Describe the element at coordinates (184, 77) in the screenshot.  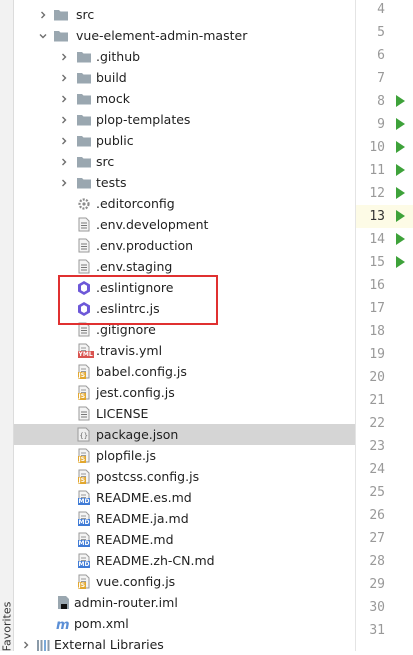
I see `tree-folder-row: build` at that location.